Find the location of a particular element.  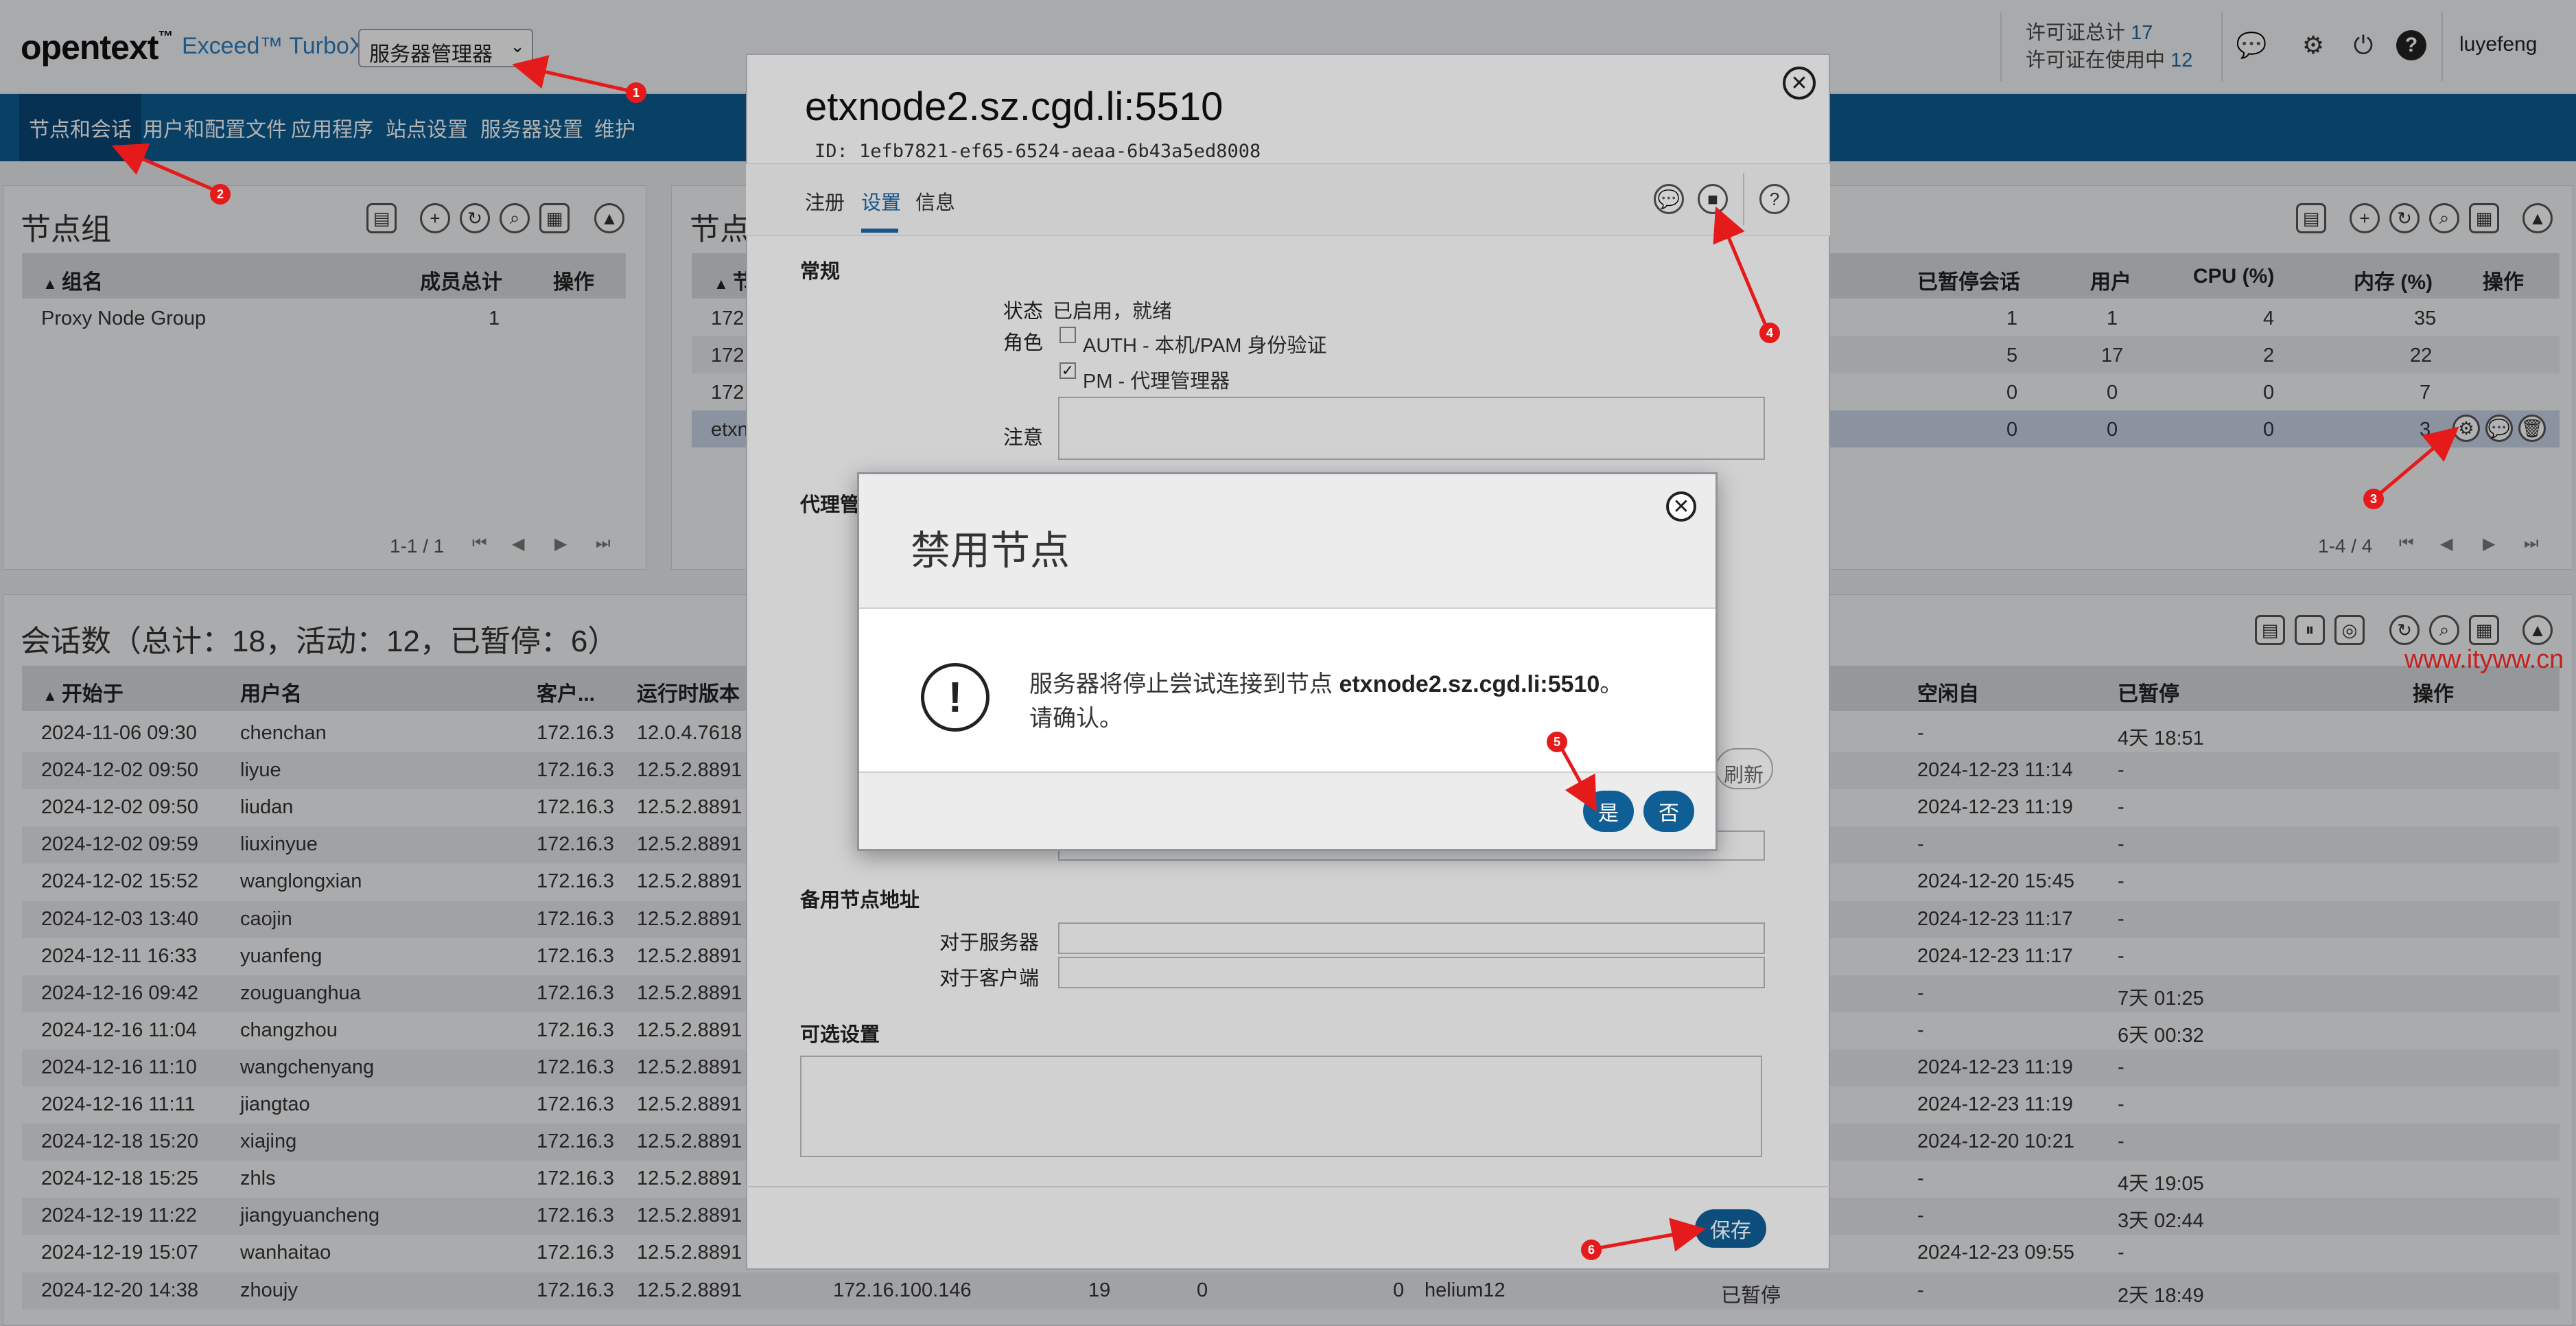

annotation-marker: 1 is located at coordinates (636, 92).